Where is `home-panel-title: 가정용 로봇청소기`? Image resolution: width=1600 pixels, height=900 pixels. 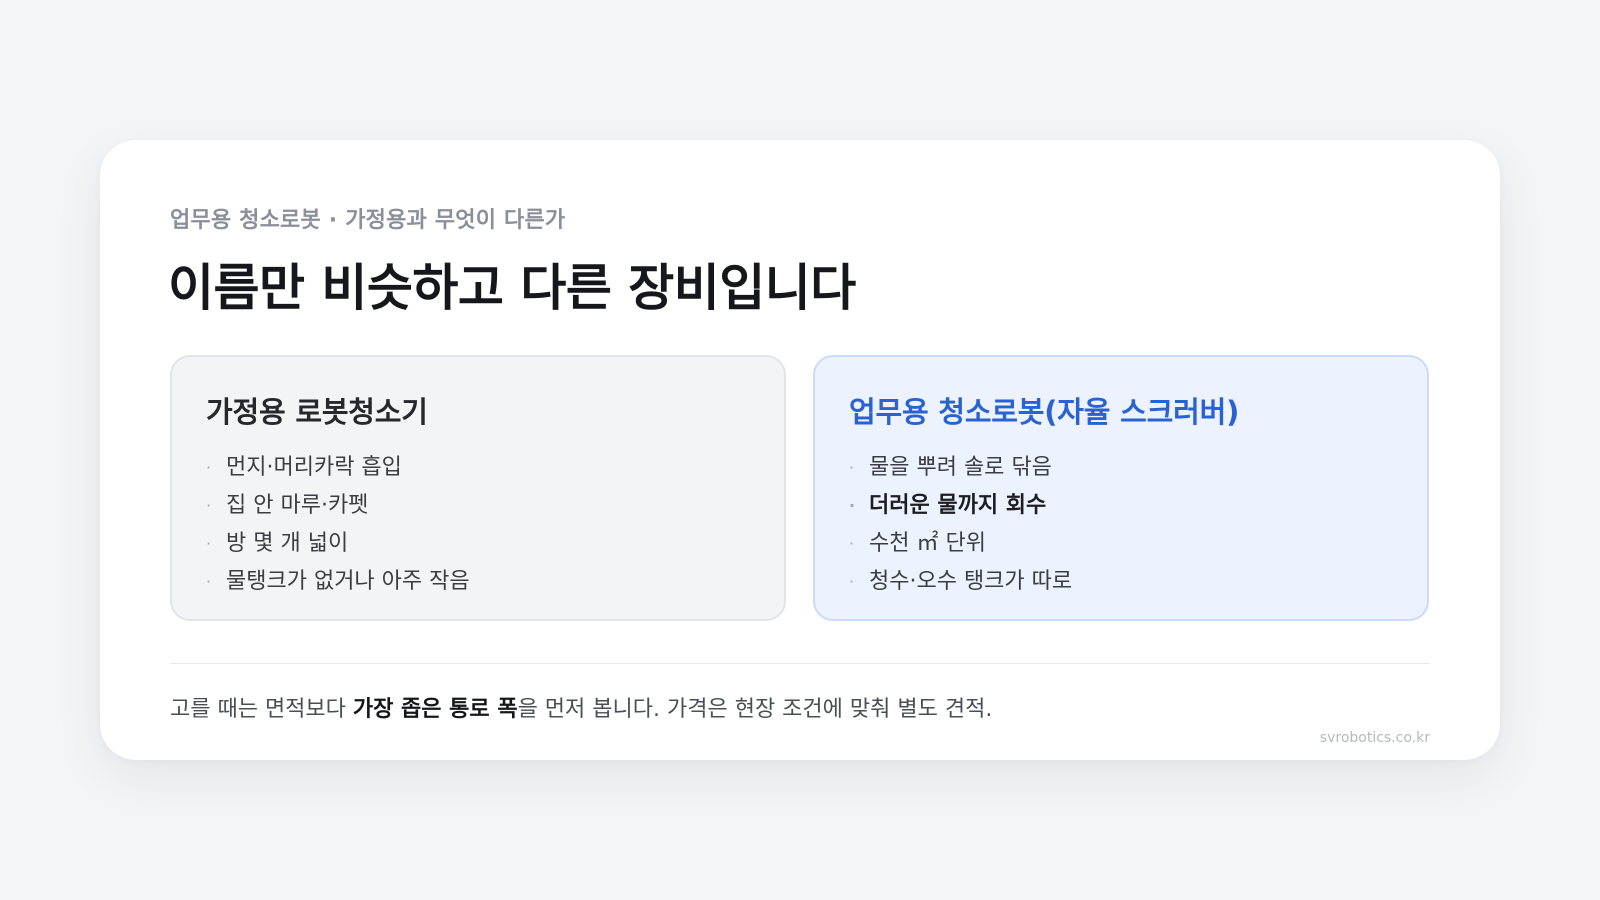
home-panel-title: 가정용 로봇청소기 is located at coordinates (317, 412).